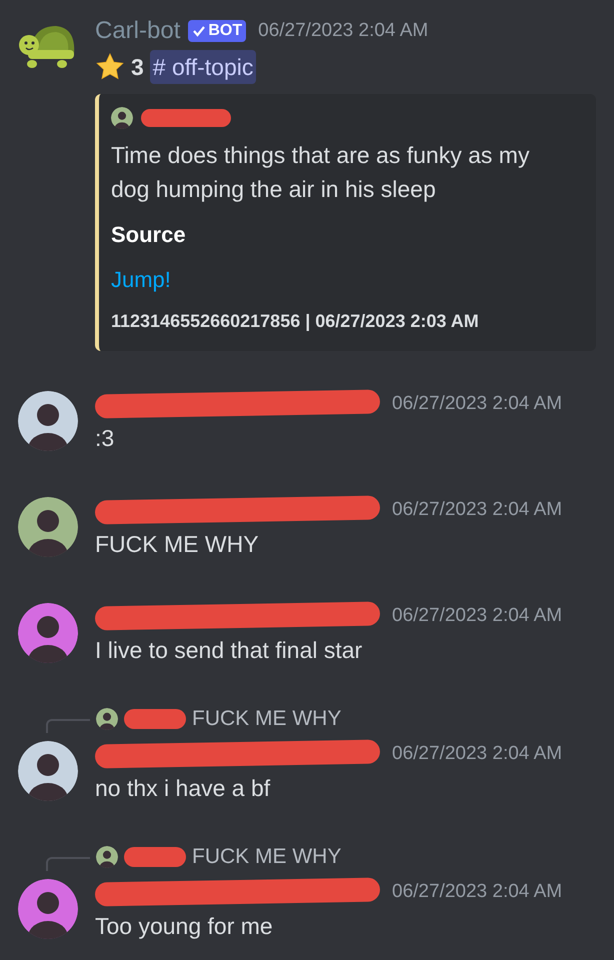 Image resolution: width=614 pixels, height=960 pixels. What do you see at coordinates (177, 544) in the screenshot?
I see `message-text: FUCK ME WHY` at bounding box center [177, 544].